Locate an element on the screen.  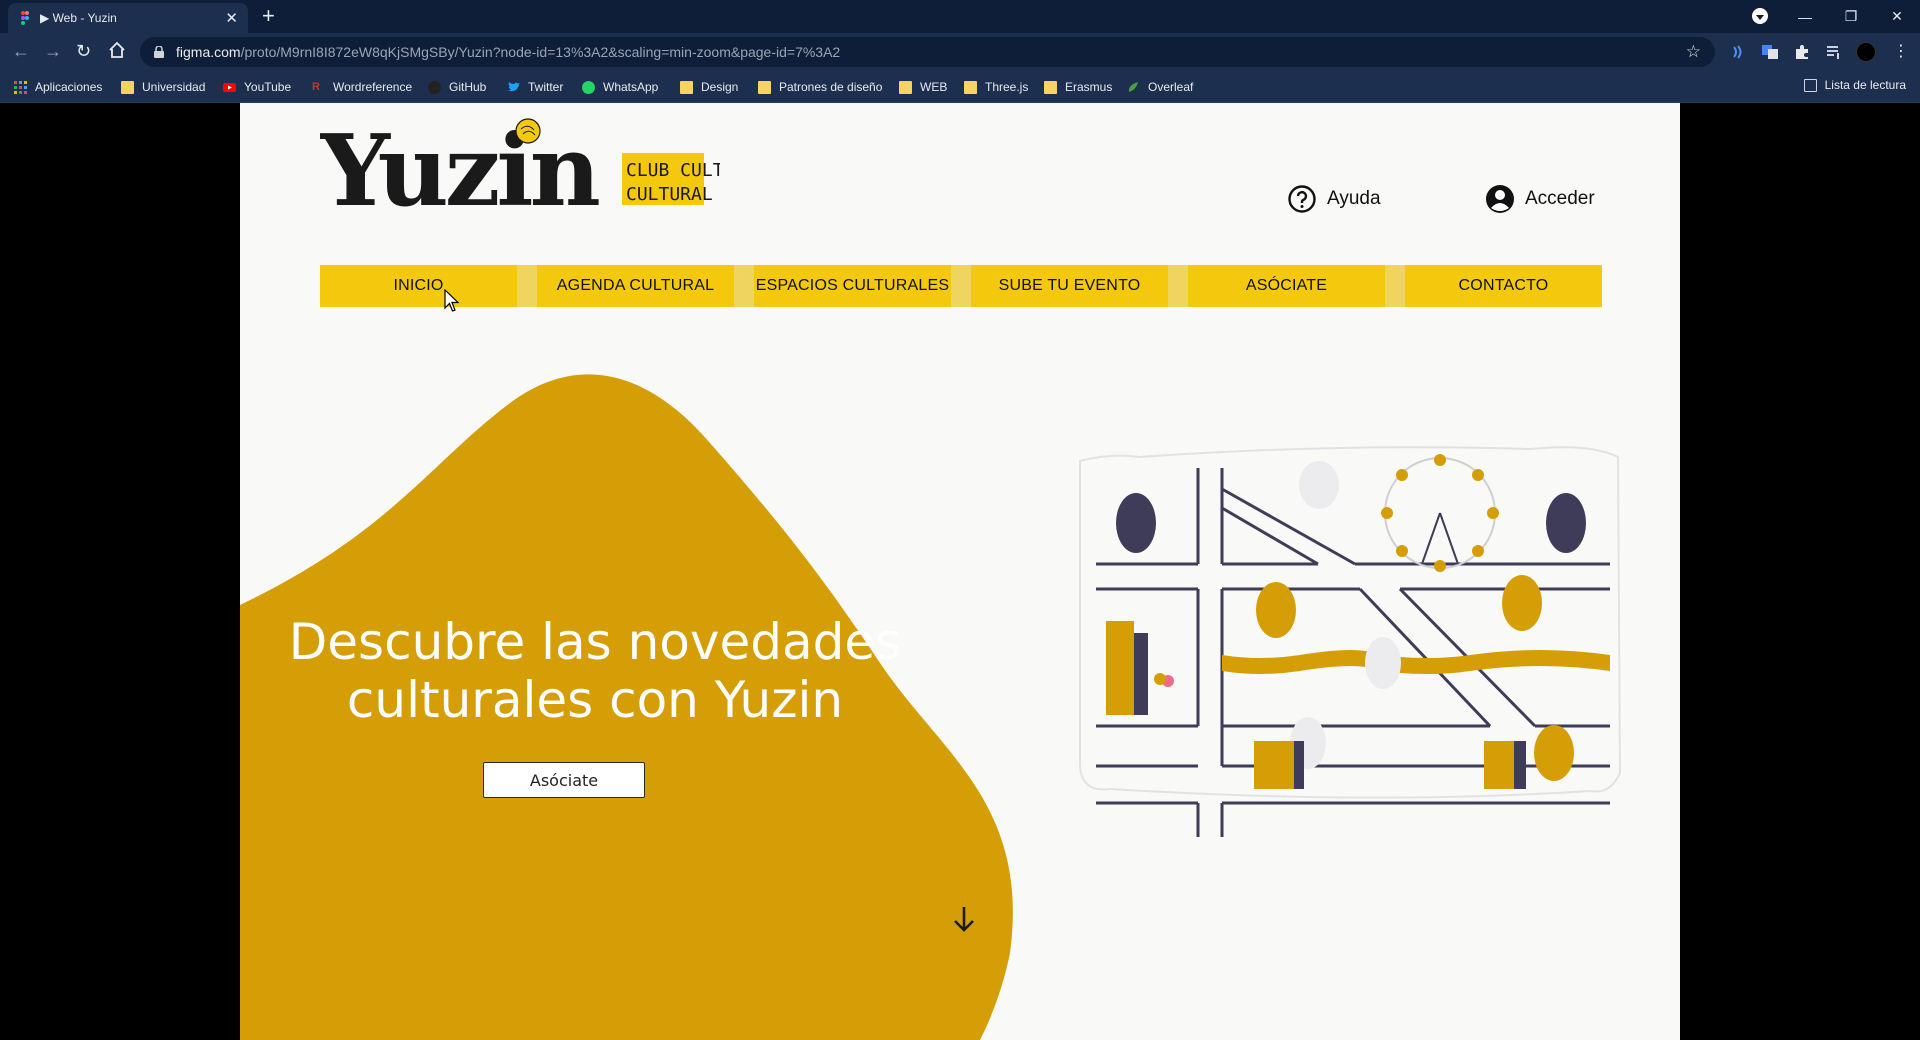
translate-icon is located at coordinates (1770, 52).